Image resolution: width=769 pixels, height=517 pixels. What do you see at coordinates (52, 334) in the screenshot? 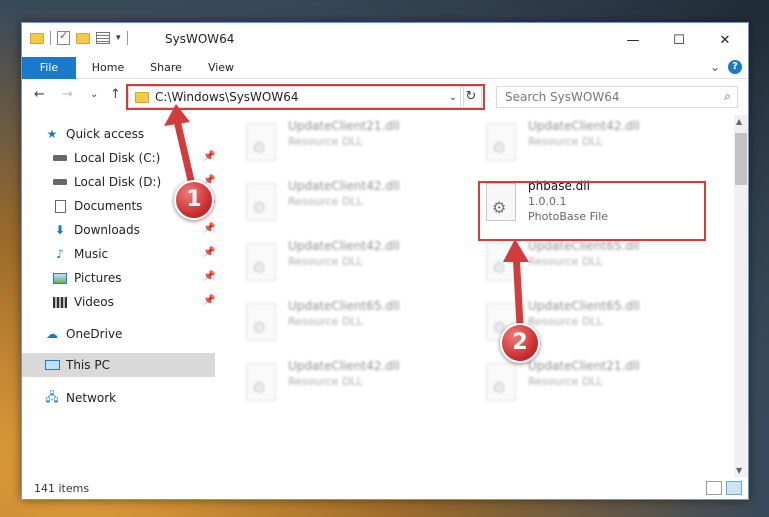
I see `cloud-icon: ☁` at bounding box center [52, 334].